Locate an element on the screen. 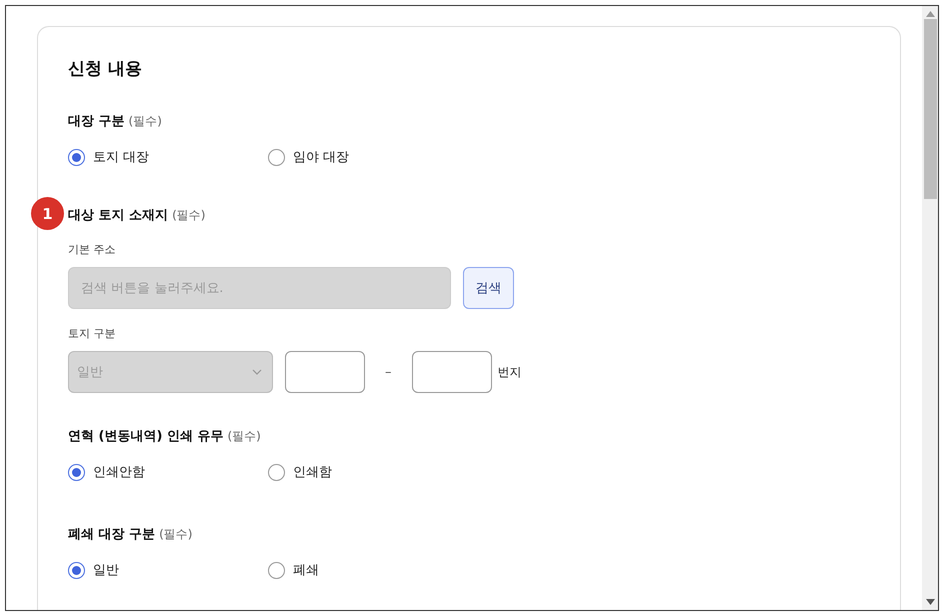 The width and height of the screenshot is (945, 616). radio-option: 토지 대장 is located at coordinates (168, 157).